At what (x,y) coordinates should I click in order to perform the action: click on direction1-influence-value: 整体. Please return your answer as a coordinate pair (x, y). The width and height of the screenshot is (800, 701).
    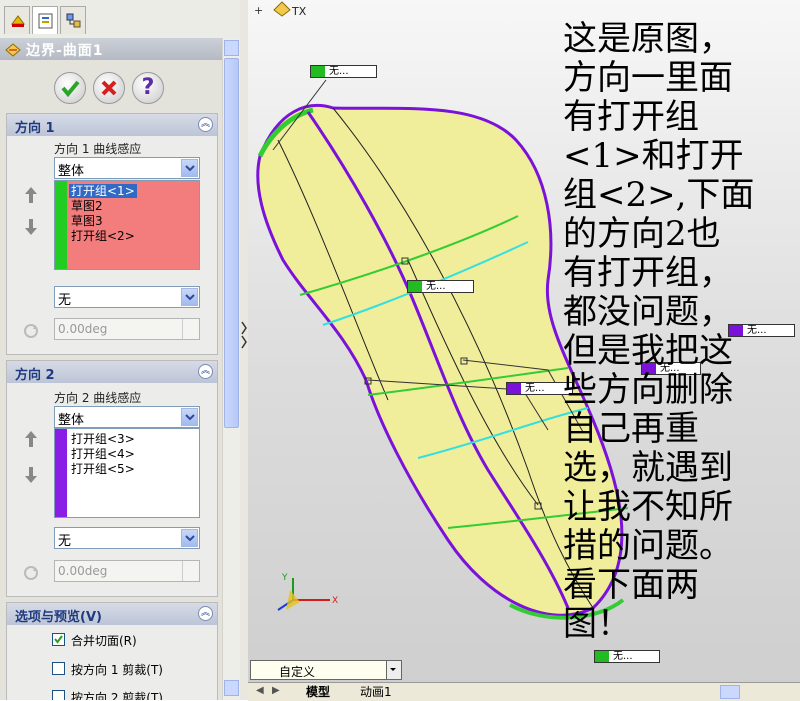
    Looking at the image, I should click on (71, 171).